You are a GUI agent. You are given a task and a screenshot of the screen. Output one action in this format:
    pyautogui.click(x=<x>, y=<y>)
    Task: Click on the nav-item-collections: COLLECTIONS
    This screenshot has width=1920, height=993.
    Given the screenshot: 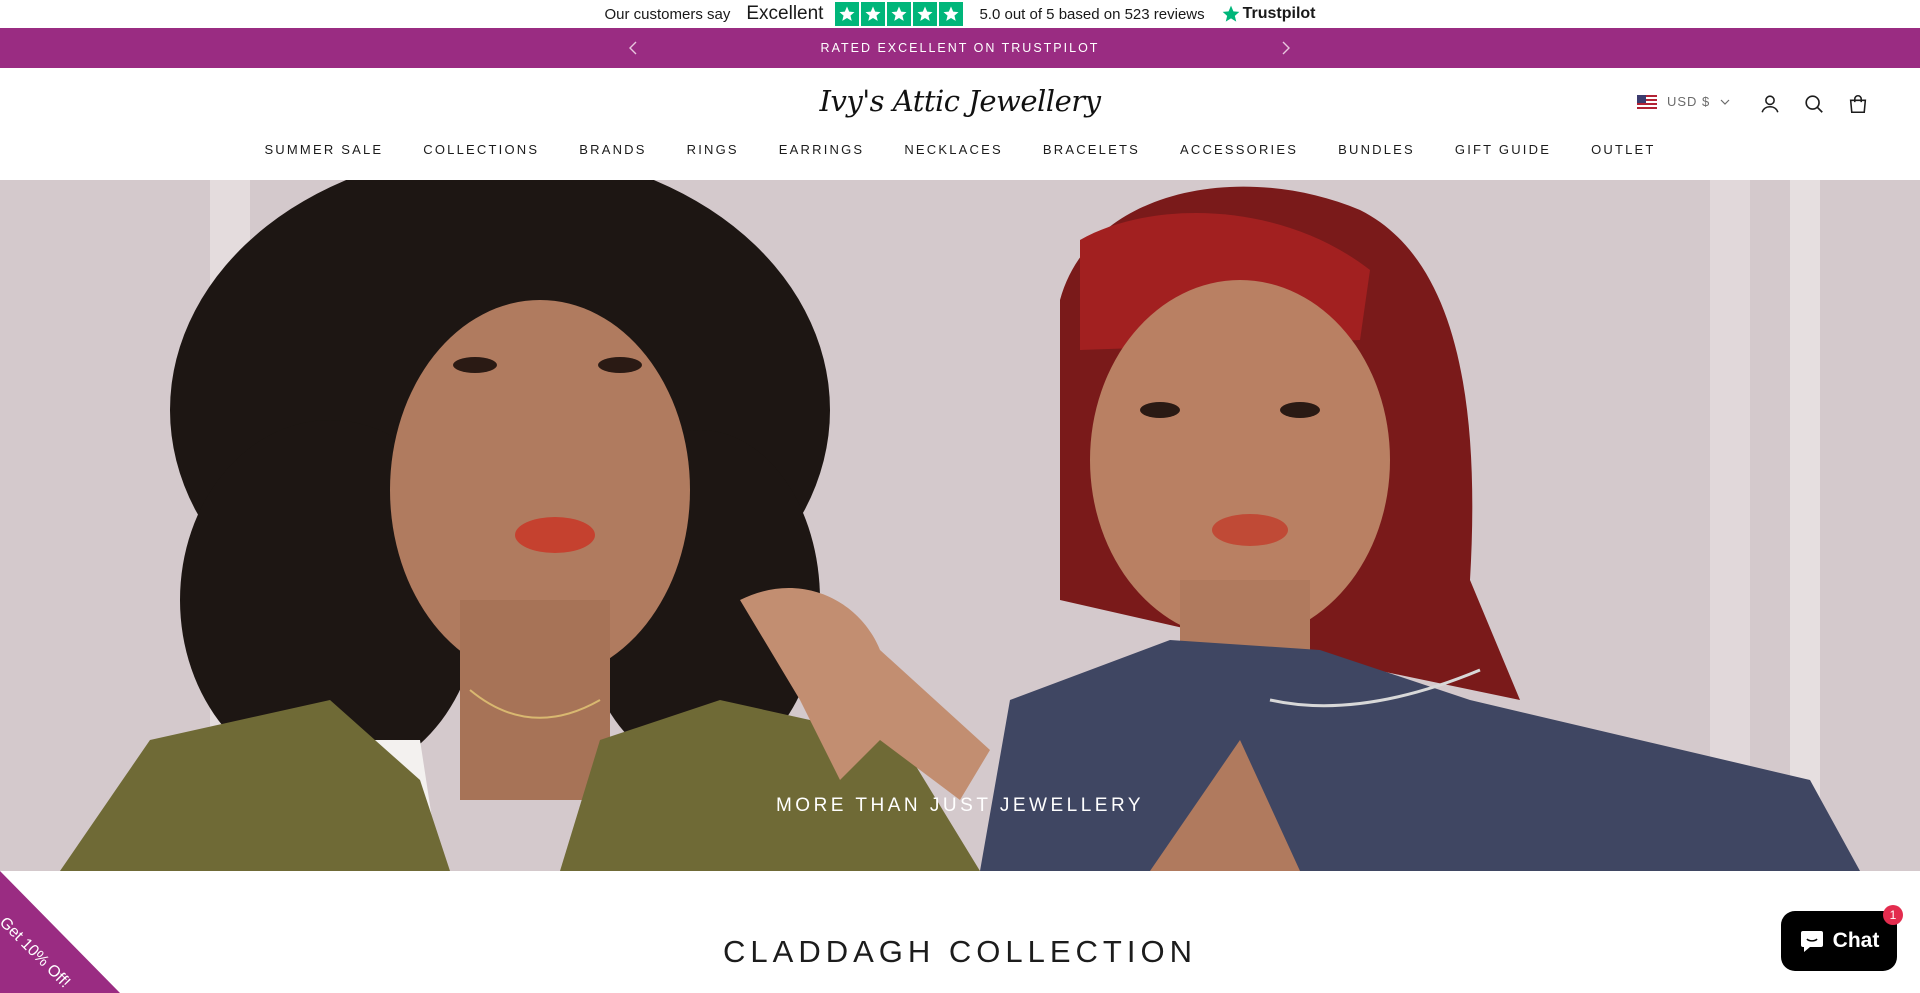 What is the action you would take?
    pyautogui.click(x=481, y=149)
    